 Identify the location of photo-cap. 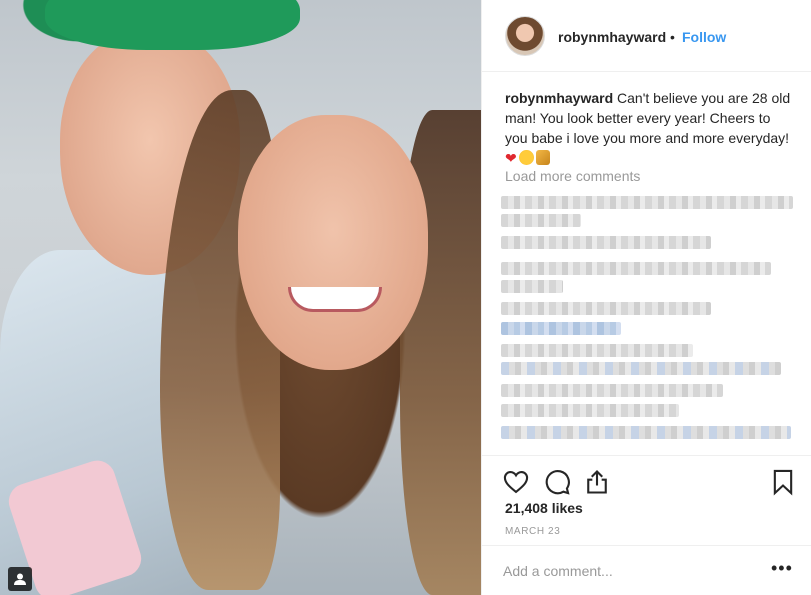
(172, 25).